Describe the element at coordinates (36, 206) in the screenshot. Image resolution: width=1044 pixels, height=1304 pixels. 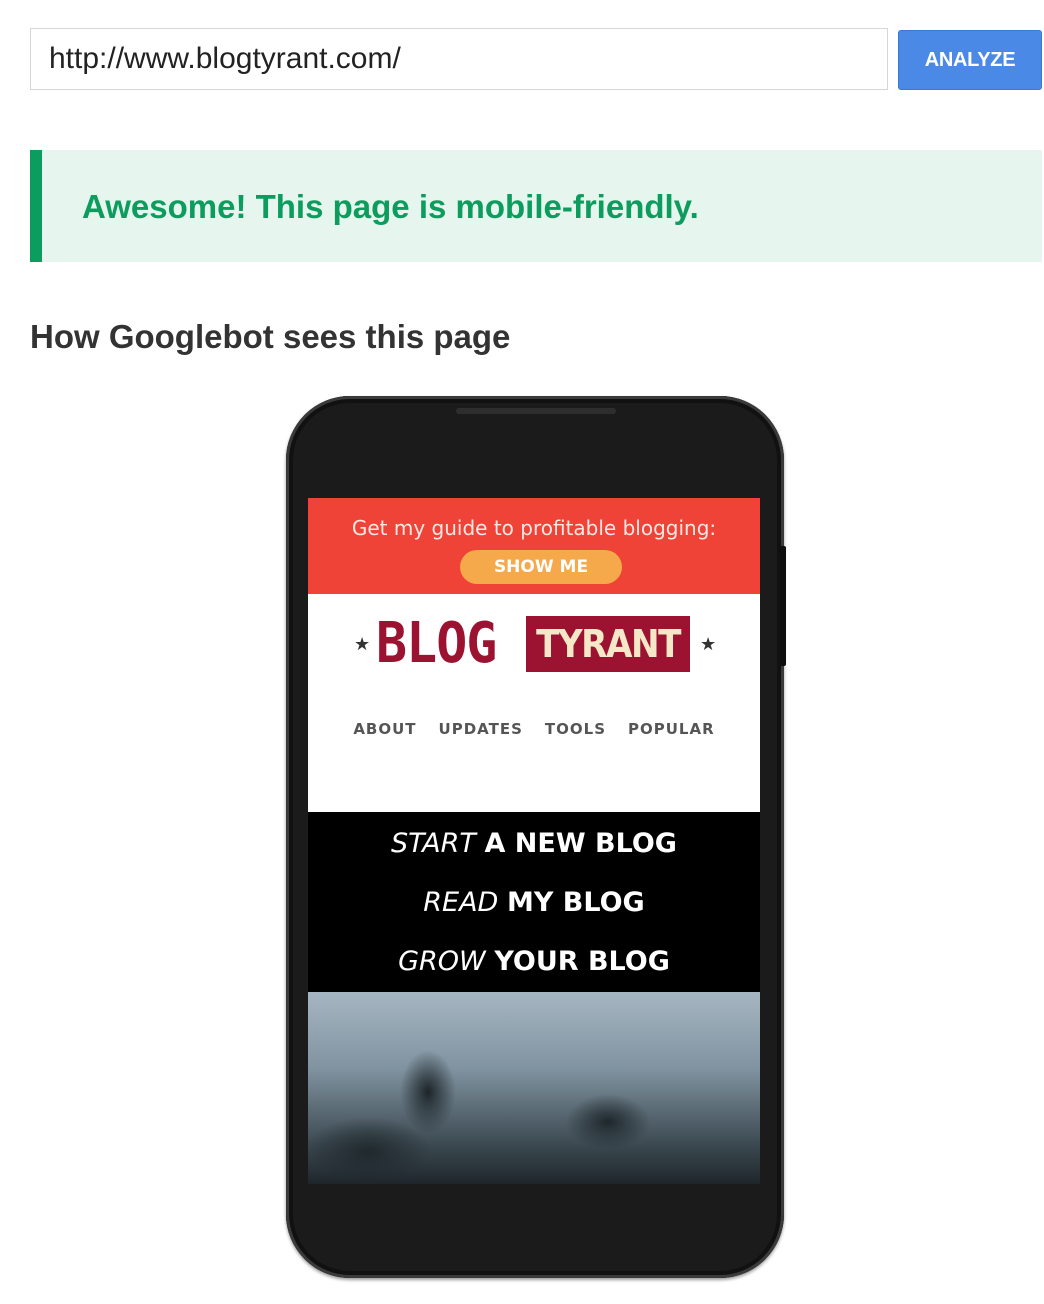
I see `result-accent-bar` at that location.